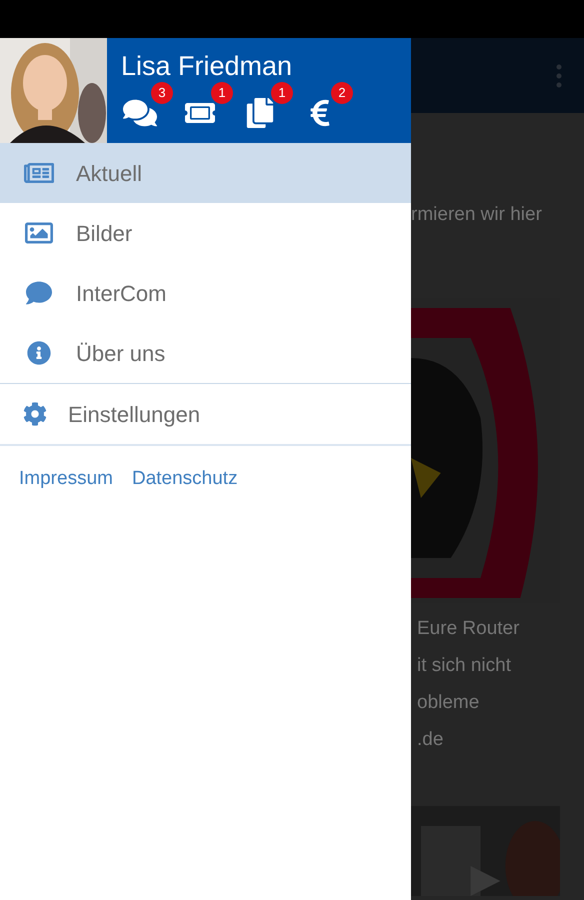  What do you see at coordinates (430, 740) in the screenshot?
I see `article-text: .de` at bounding box center [430, 740].